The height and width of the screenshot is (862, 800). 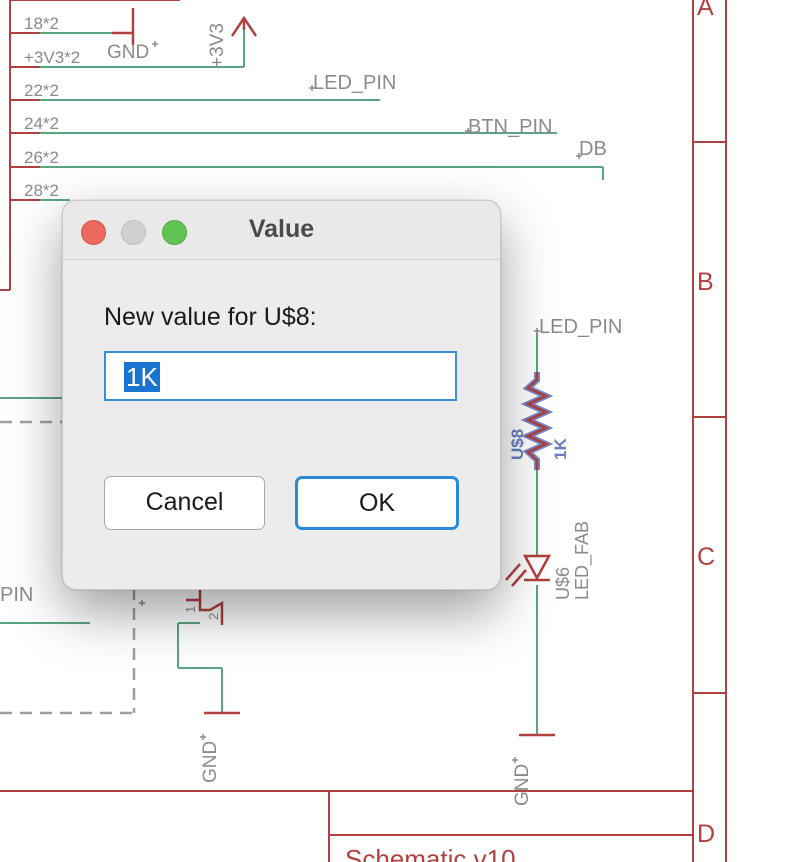 I want to click on btn-pin-label: BTN_PIN, so click(x=510, y=127).